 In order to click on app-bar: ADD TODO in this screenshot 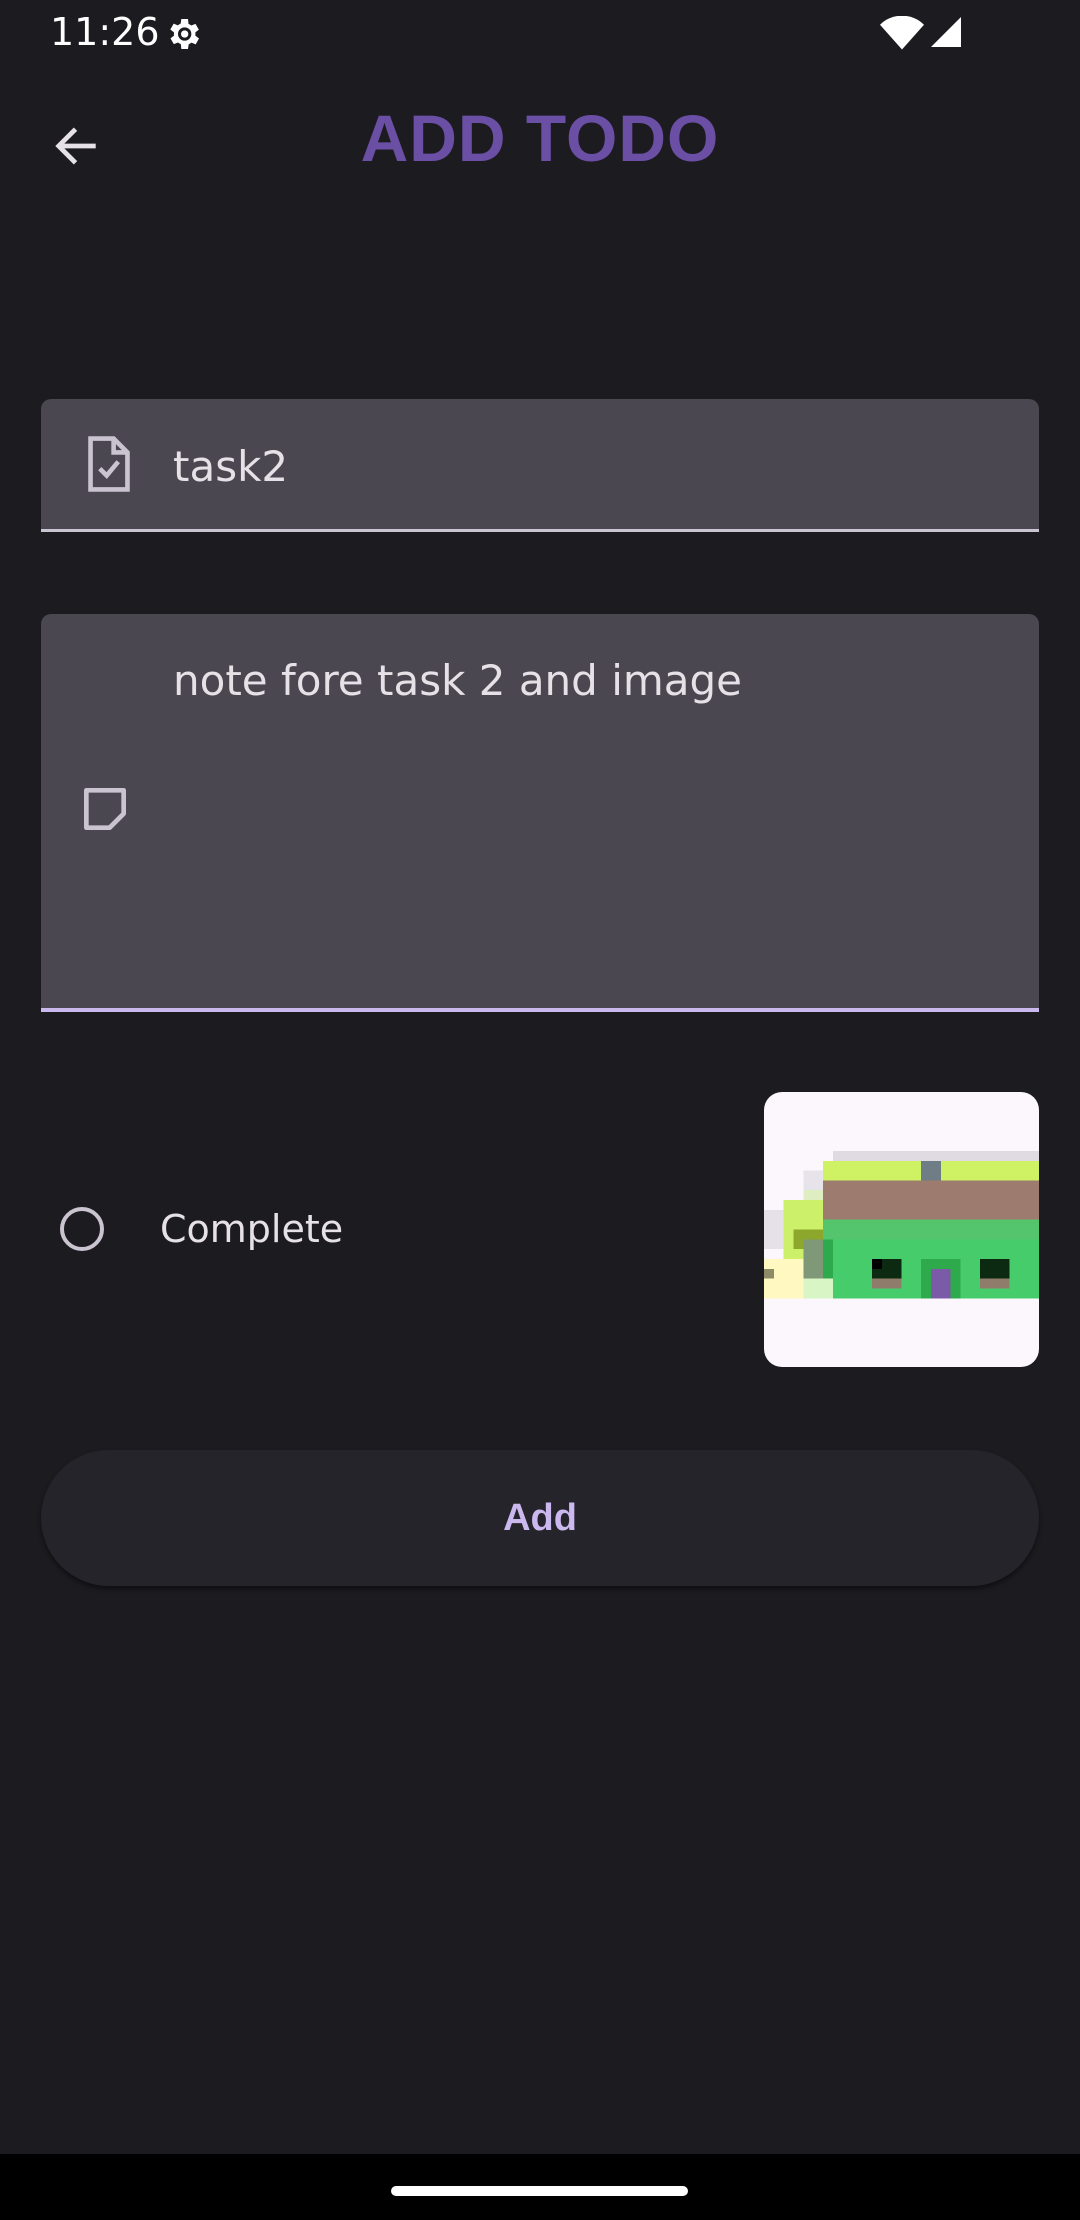, I will do `click(540, 143)`.